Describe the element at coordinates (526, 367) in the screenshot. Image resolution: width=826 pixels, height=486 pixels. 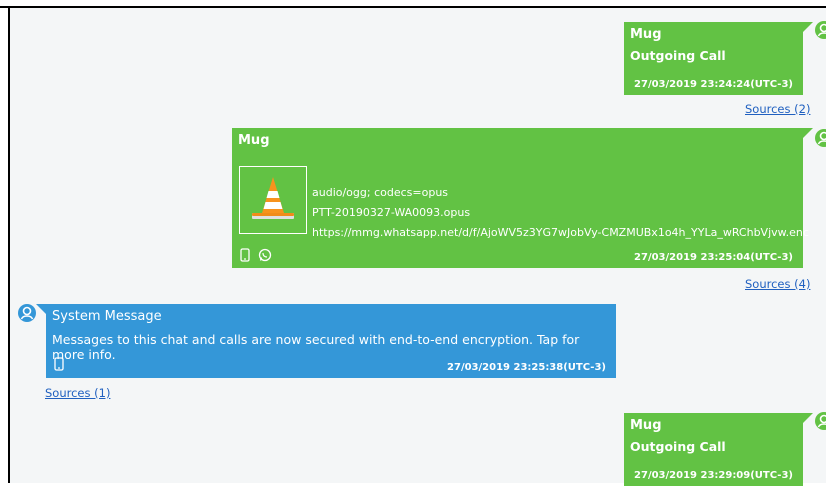
I see `message-timestamp: 27/03/2019 23:25:38(UTC-3)` at that location.